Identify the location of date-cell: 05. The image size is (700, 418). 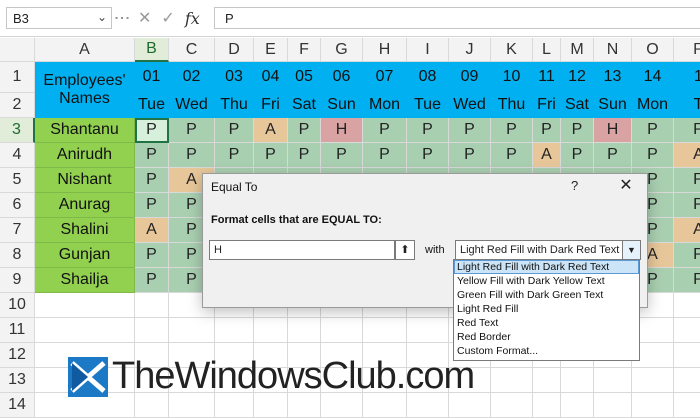
(304, 77).